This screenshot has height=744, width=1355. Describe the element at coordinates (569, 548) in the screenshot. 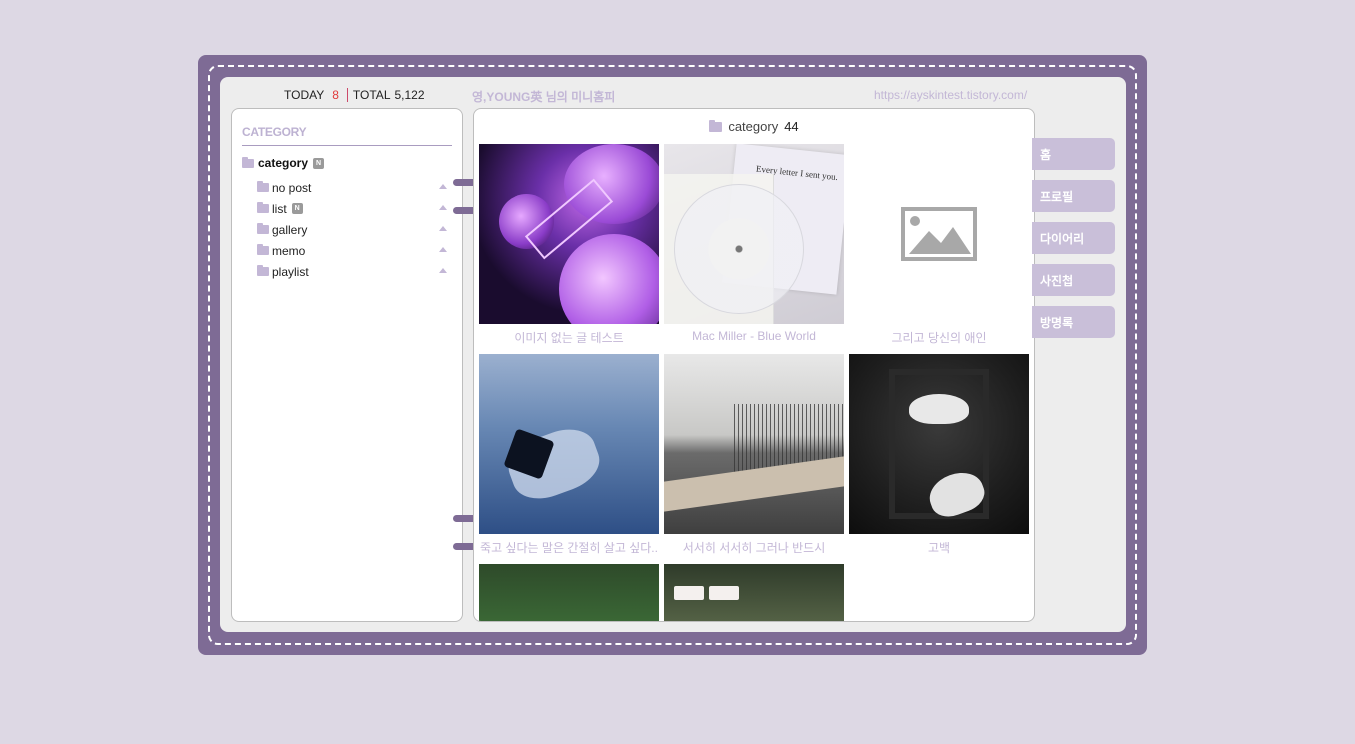

I see `post-caption: 죽고 싶다는 말은 간절히 살고 싶다..` at that location.